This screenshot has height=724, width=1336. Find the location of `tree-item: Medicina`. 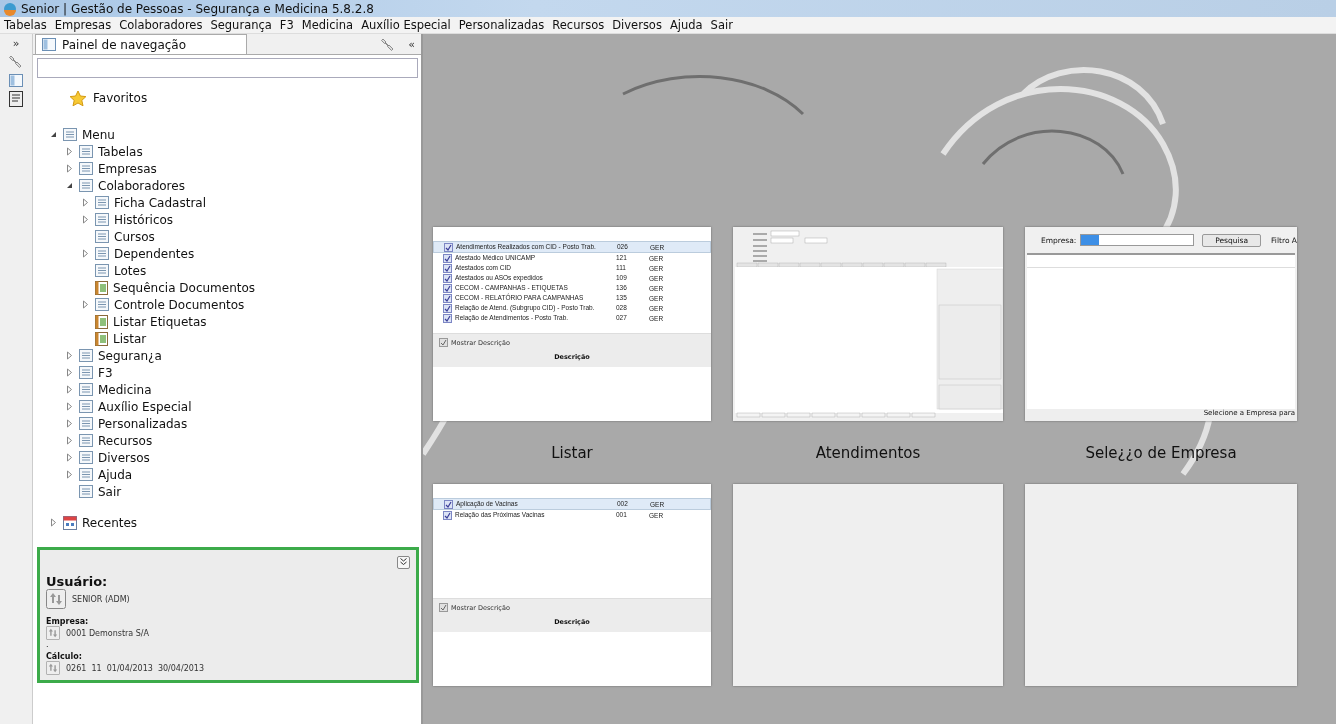

tree-item: Medicina is located at coordinates (125, 389).